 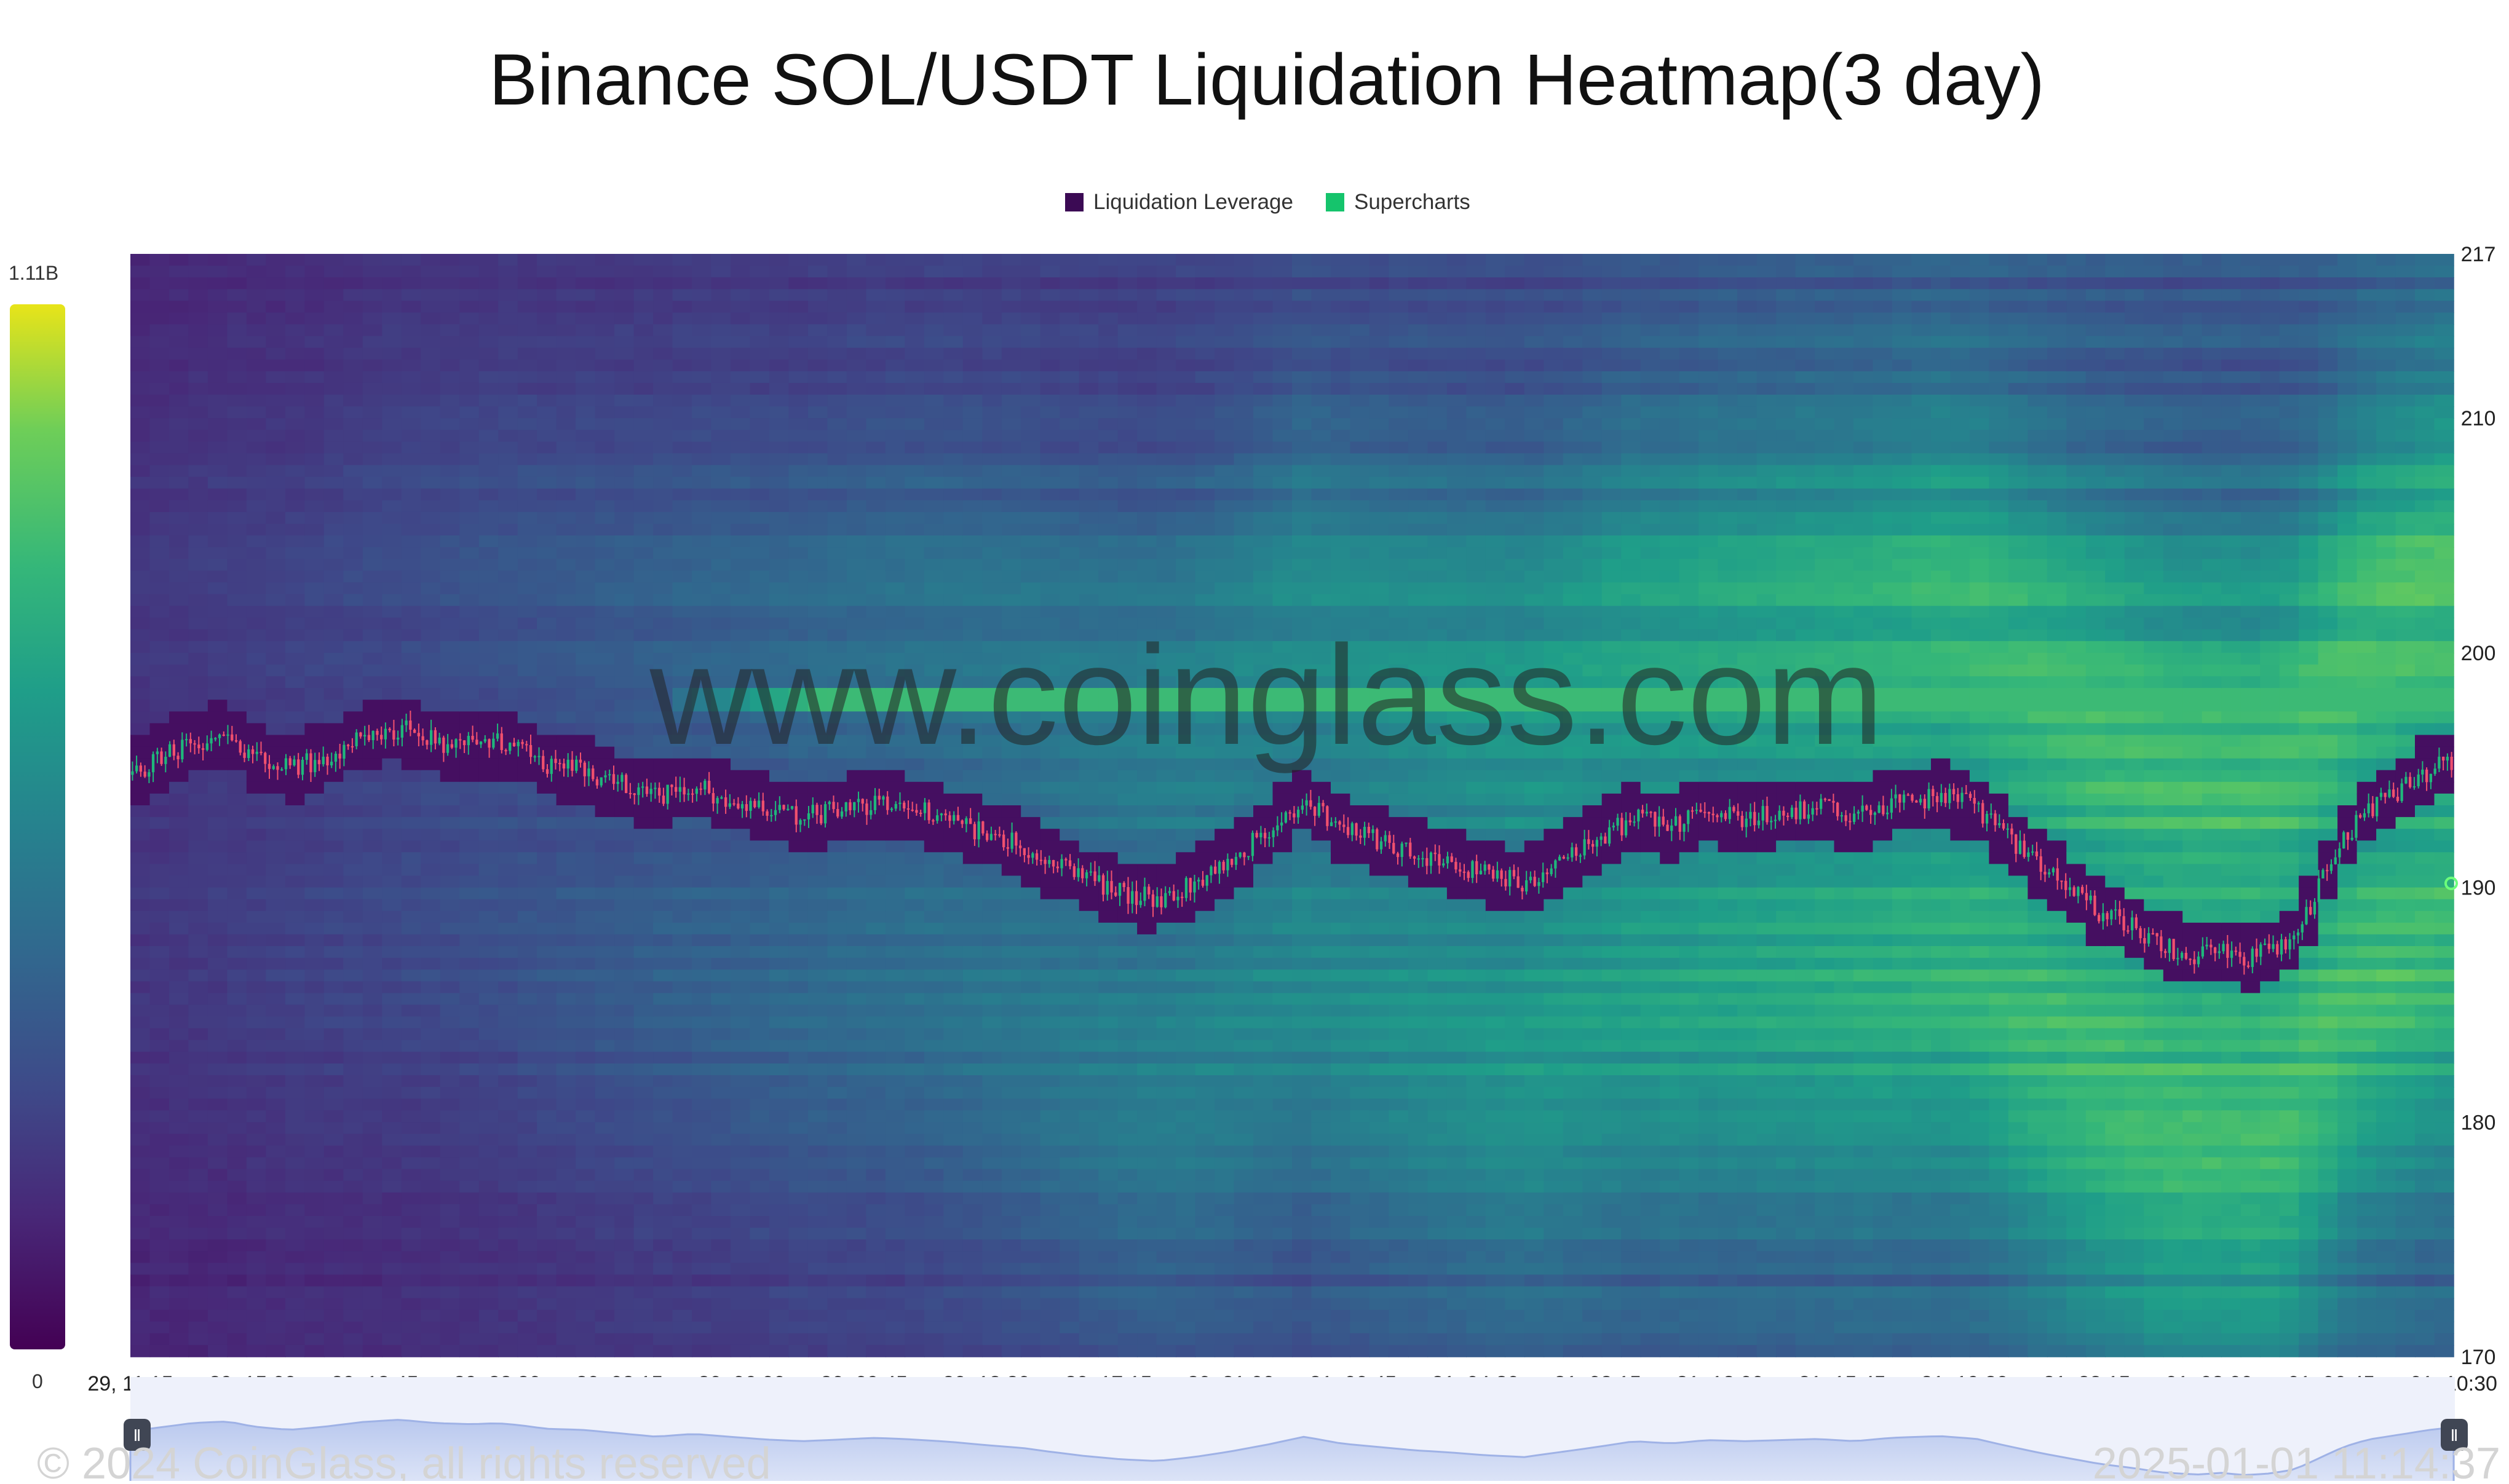 I want to click on legend-item-liquidation-leverage: Liquidation Leverage, so click(x=1179, y=202).